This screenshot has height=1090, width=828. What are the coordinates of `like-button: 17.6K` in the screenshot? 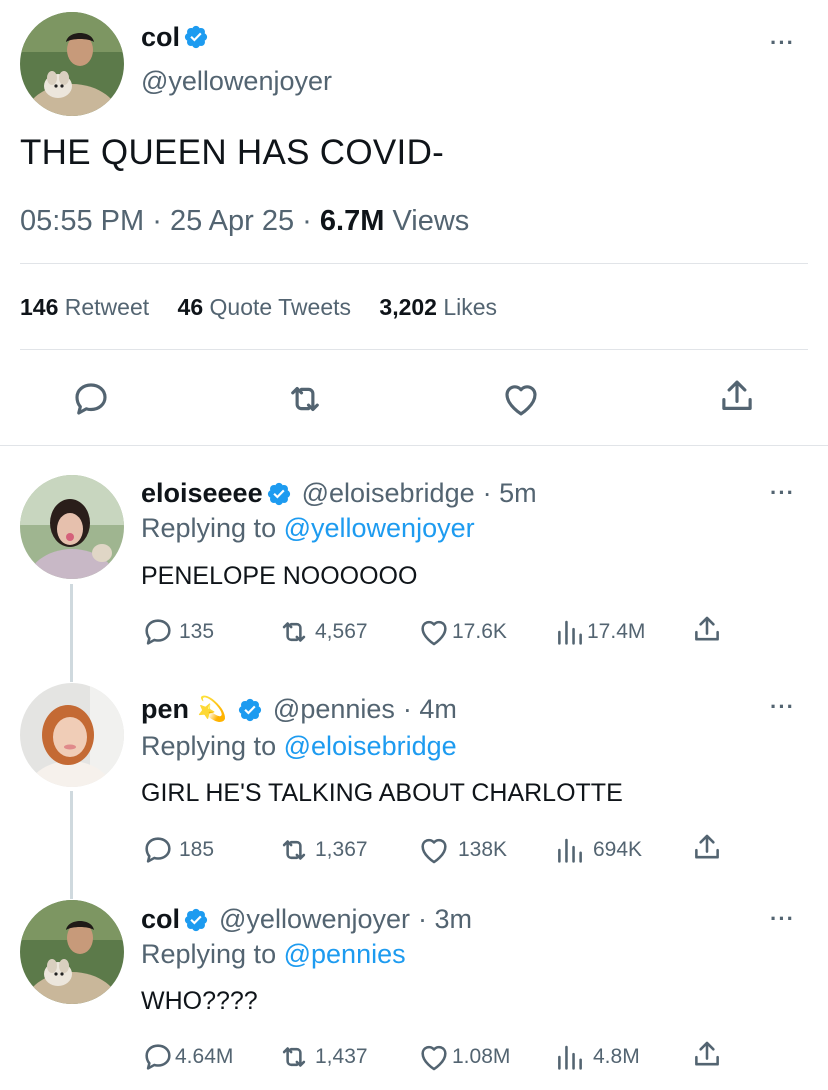 It's located at (461, 632).